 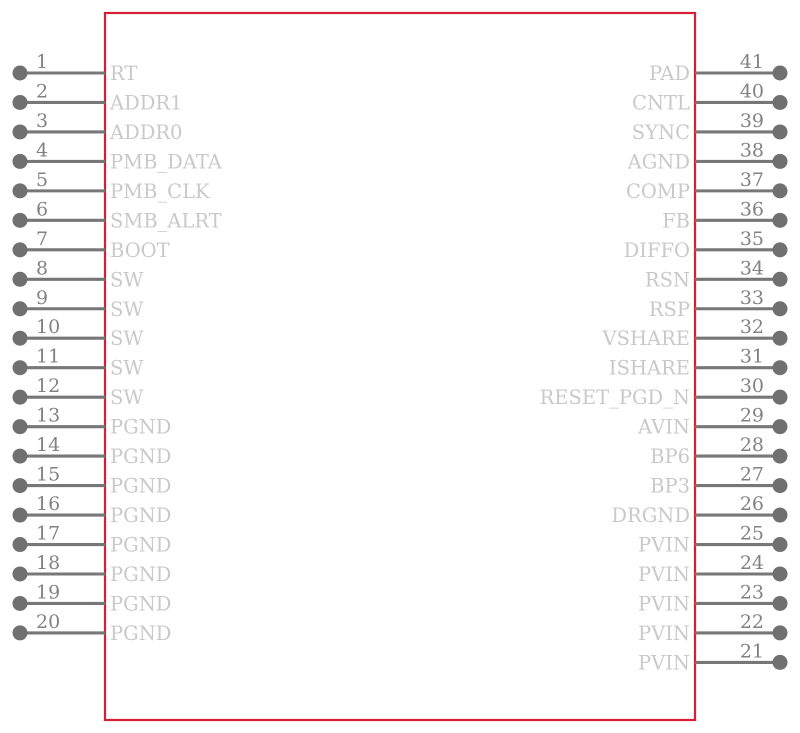 I want to click on pin-number-label: 23, so click(x=752, y=592).